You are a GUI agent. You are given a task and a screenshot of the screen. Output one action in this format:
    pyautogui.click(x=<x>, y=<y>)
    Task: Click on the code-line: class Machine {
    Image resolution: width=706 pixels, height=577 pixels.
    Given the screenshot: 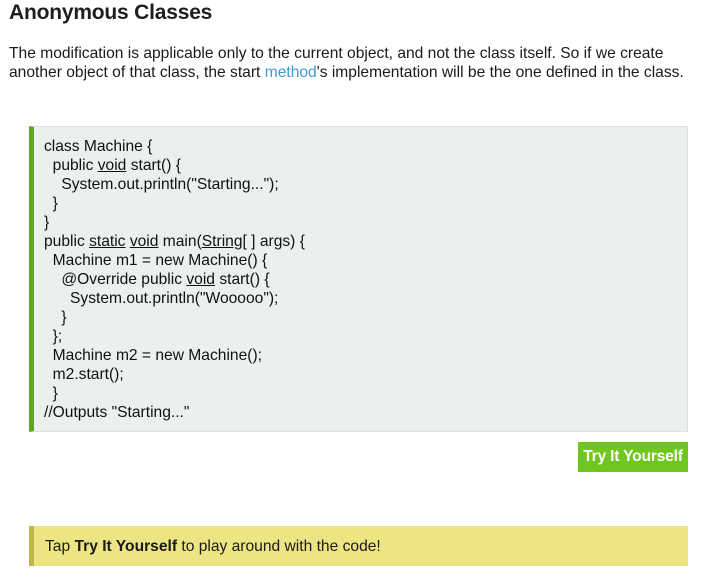 What is the action you would take?
    pyautogui.click(x=174, y=146)
    